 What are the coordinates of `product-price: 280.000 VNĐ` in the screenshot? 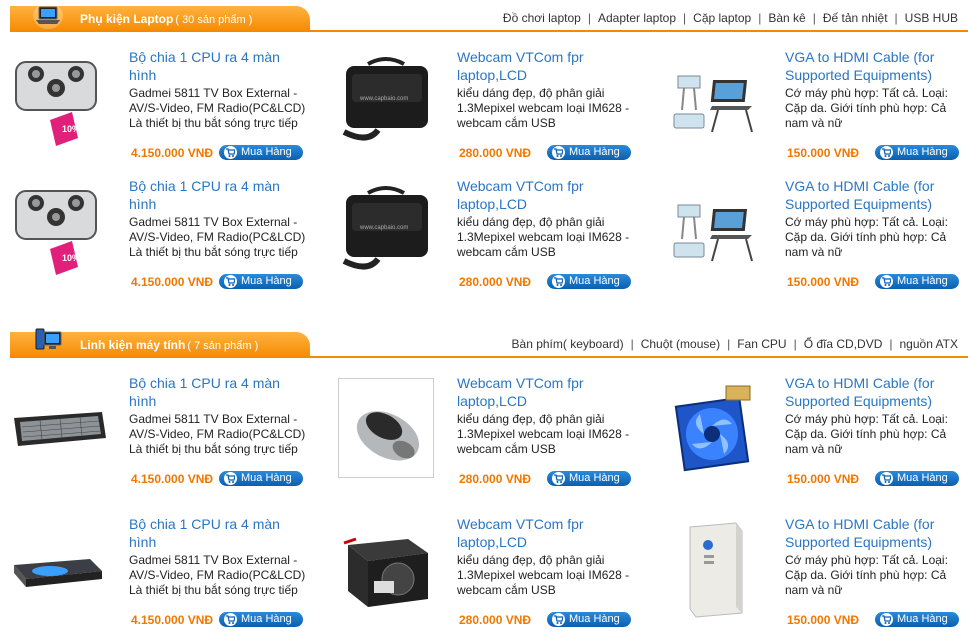 It's located at (495, 153).